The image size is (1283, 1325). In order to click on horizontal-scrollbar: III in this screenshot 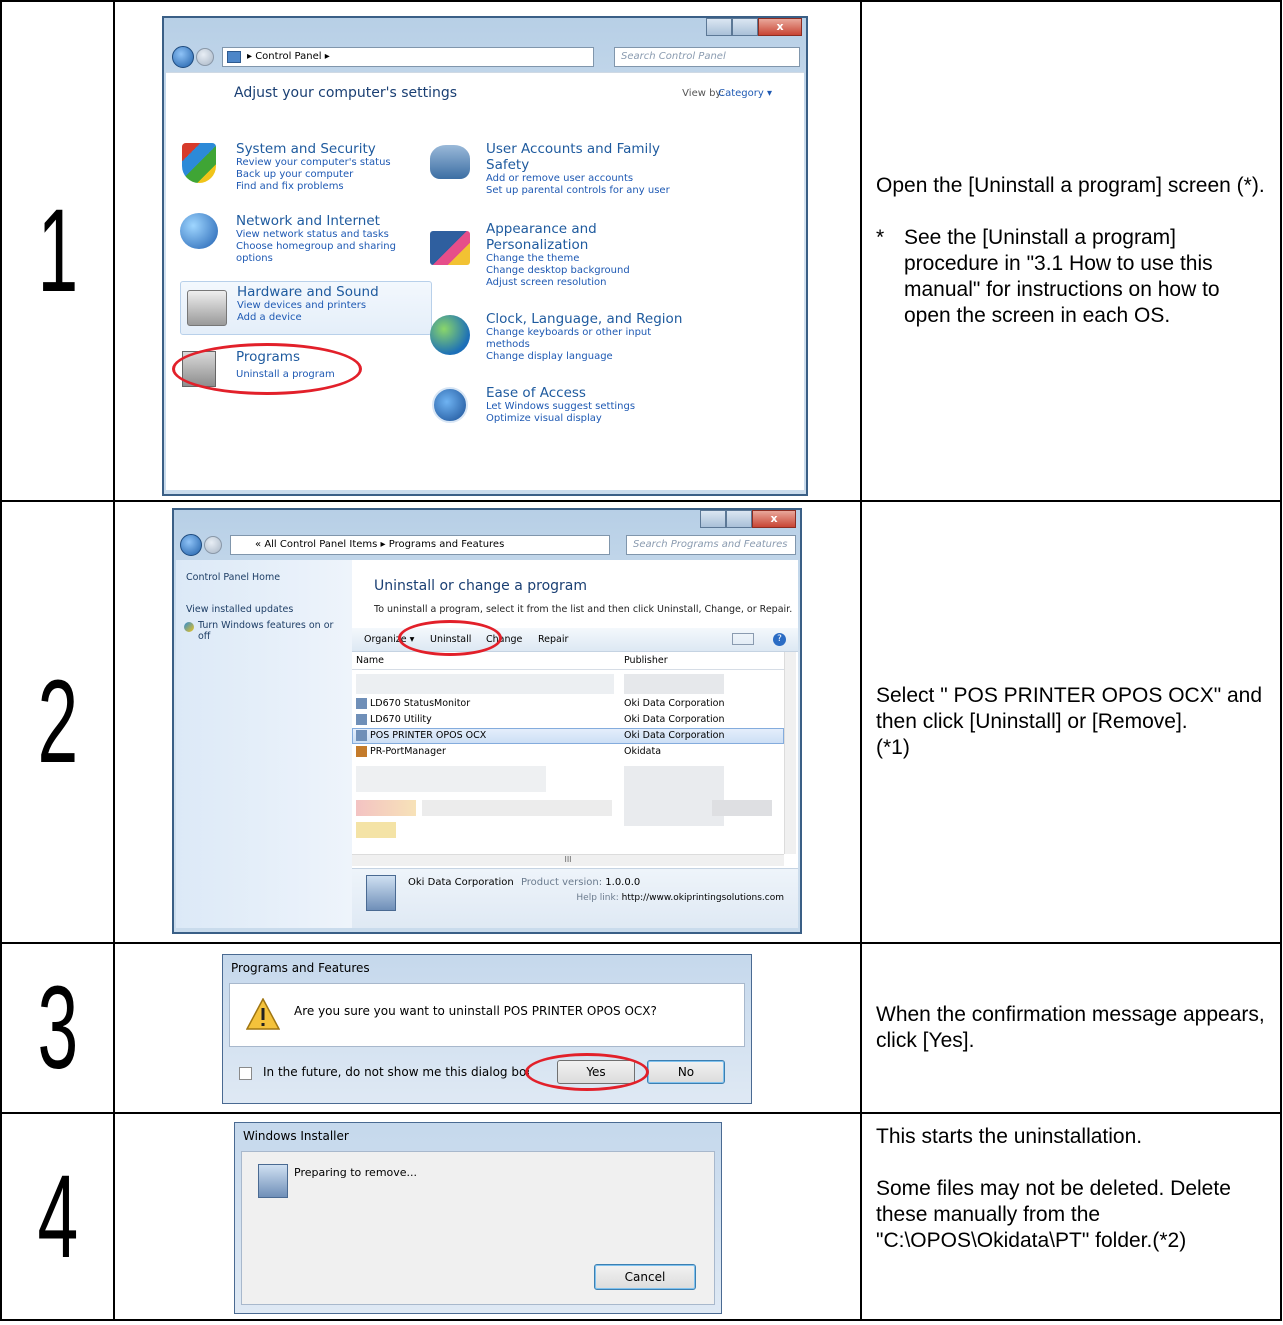, I will do `click(568, 860)`.